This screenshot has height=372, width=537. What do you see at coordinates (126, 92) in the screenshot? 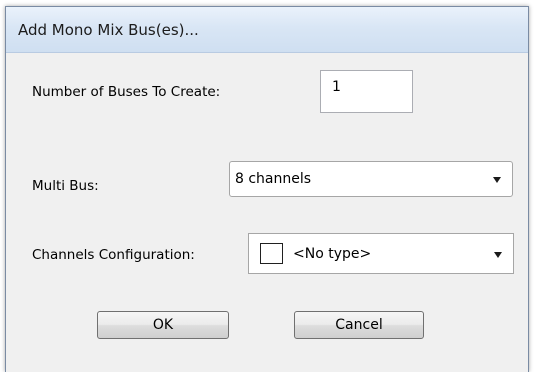
I see `num-buses-label: Number of Buses To Create:` at bounding box center [126, 92].